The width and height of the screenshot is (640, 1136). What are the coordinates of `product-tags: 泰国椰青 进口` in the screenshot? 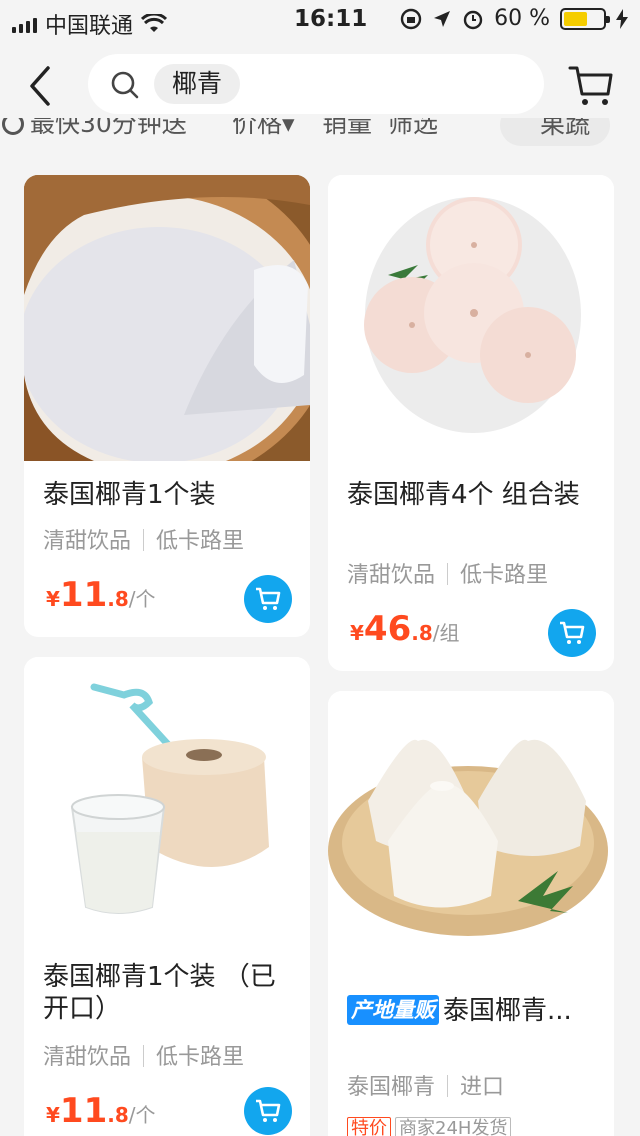 It's located at (426, 1087).